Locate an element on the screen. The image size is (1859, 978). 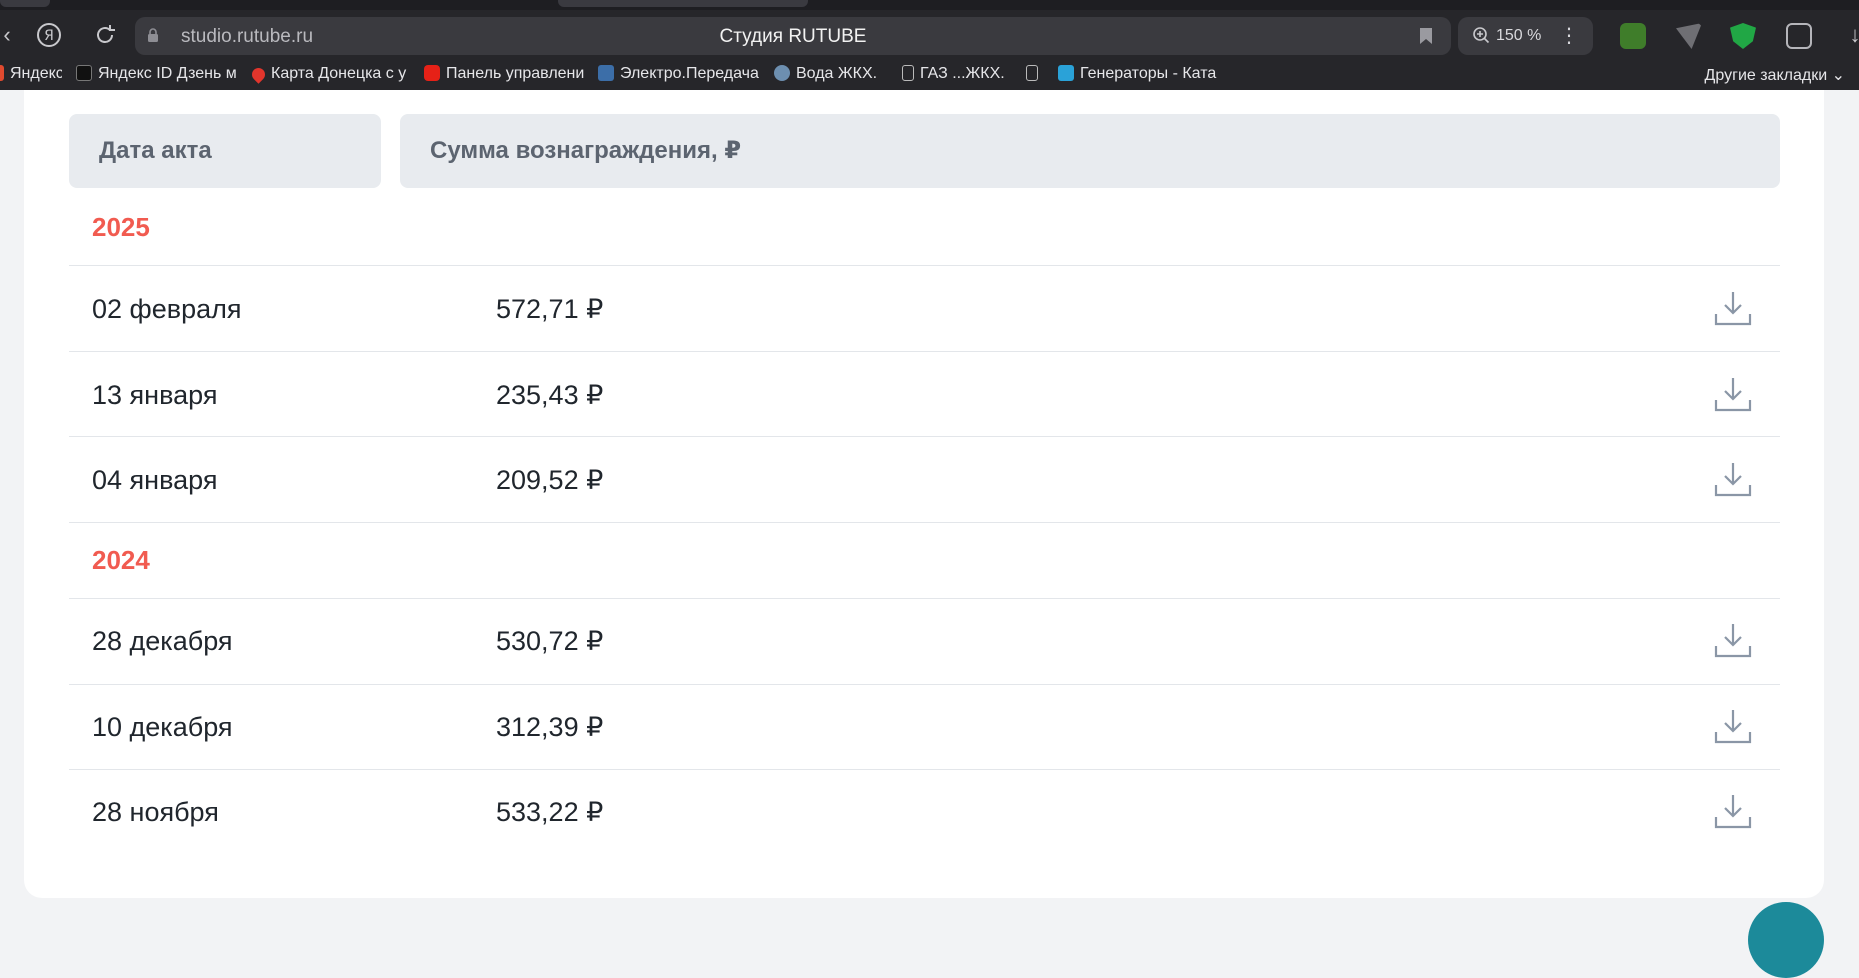
bookmark-icon is located at coordinates (1426, 36).